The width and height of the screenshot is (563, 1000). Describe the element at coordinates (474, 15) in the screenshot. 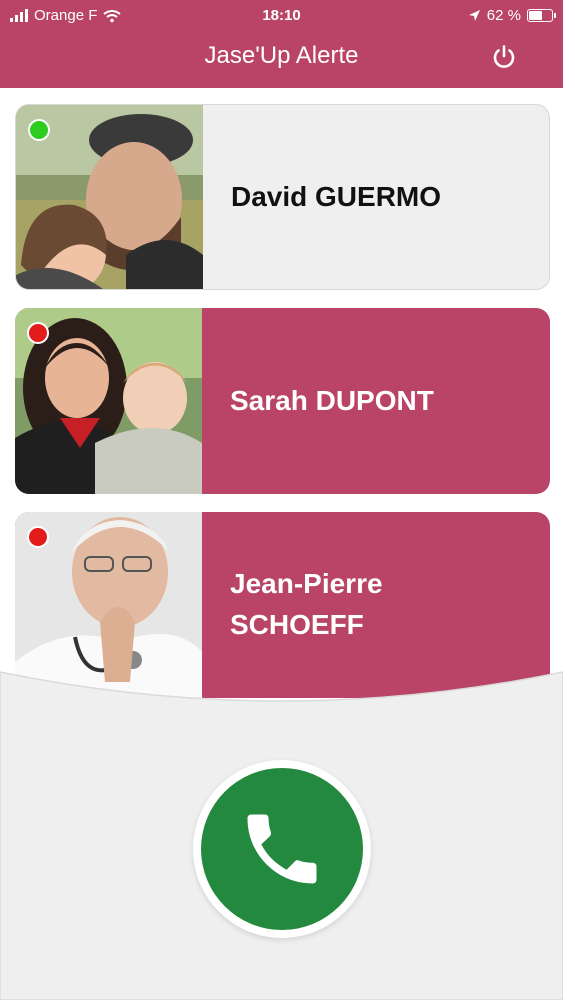

I see `location-arrow-icon` at that location.